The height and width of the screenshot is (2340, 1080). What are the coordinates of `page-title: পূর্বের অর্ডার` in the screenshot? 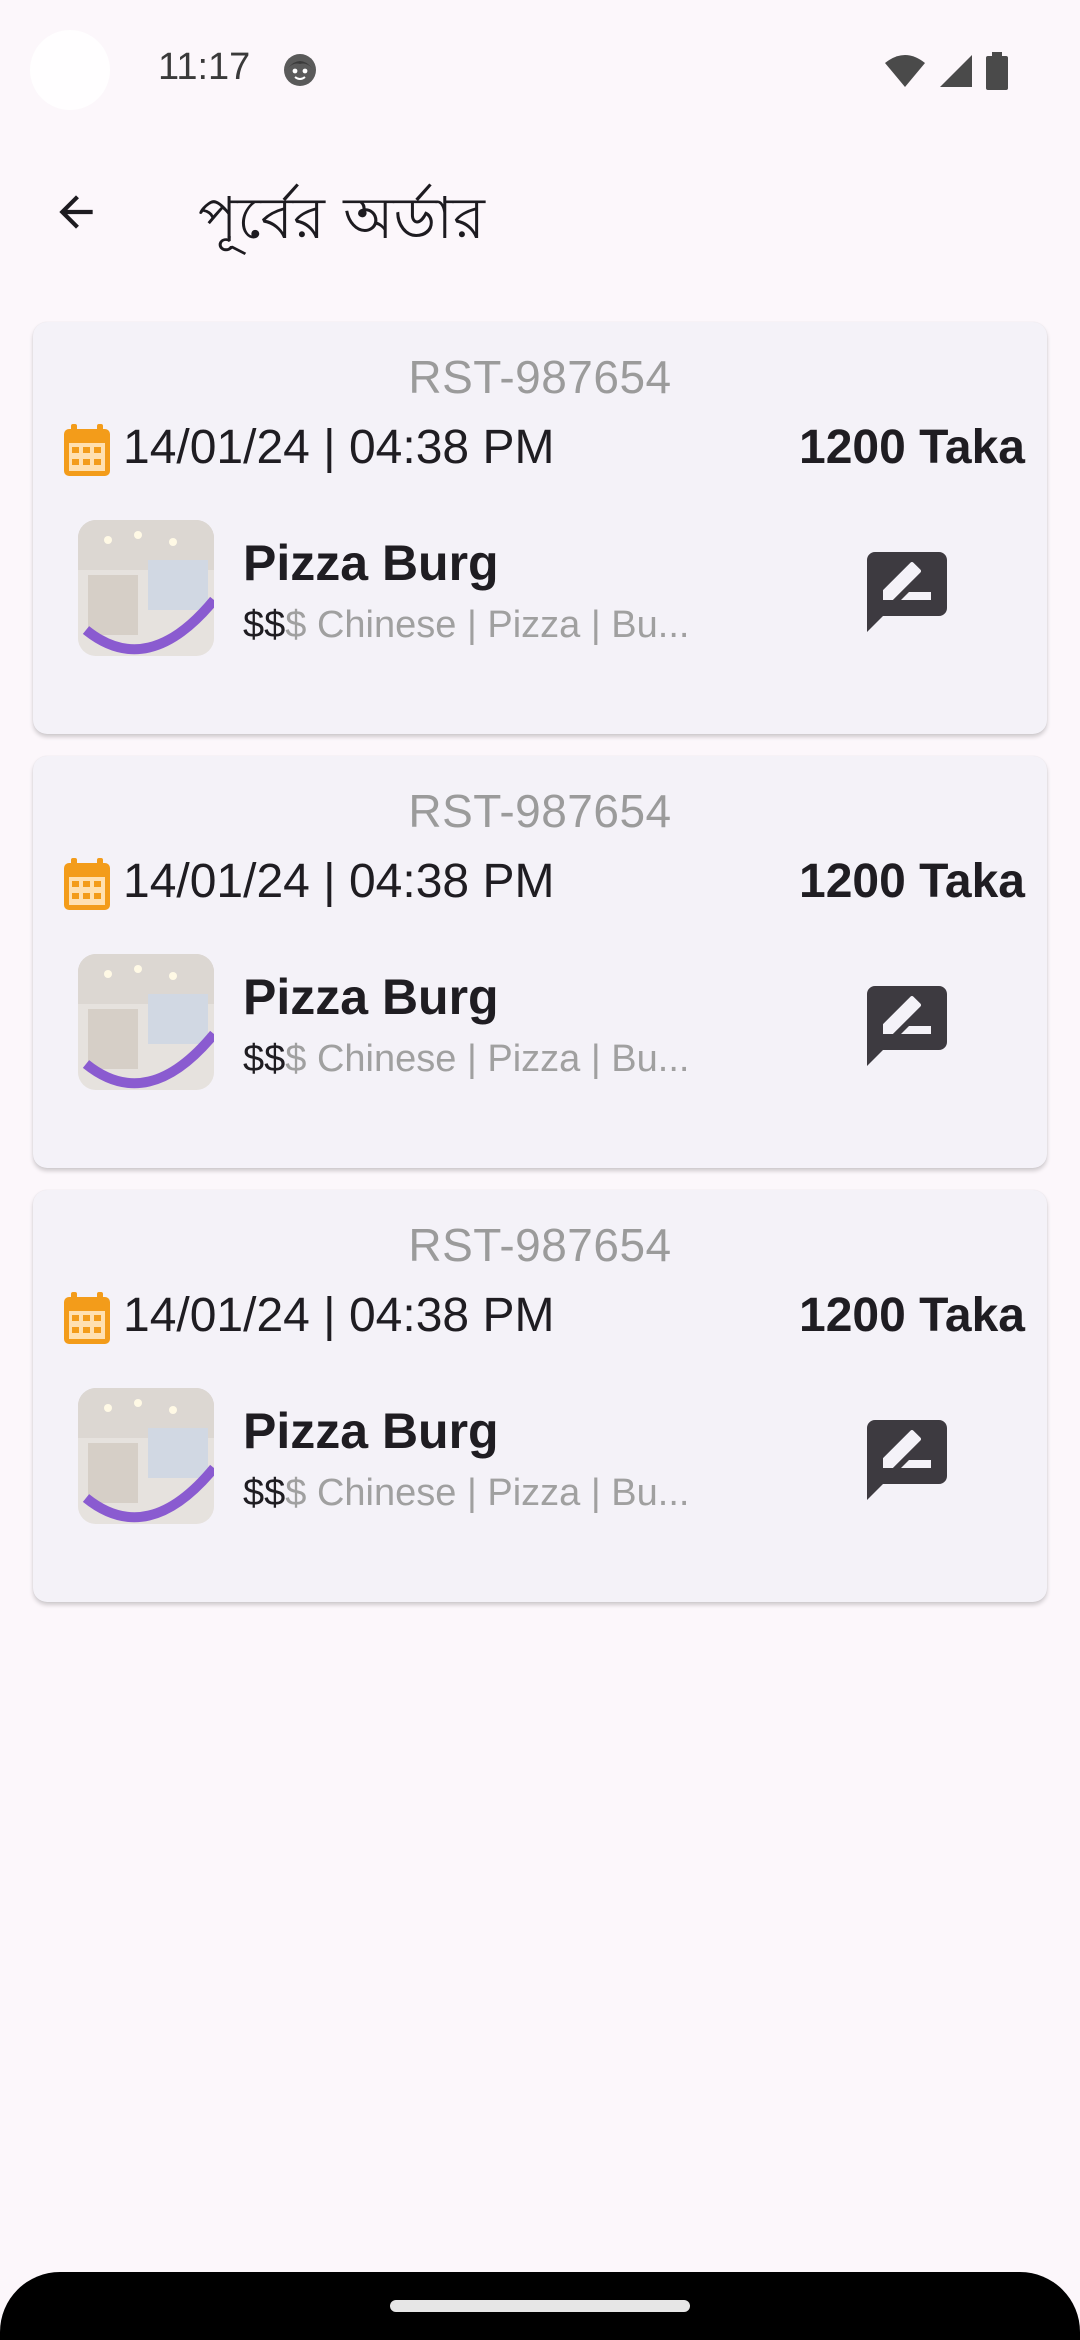 It's located at (341, 218).